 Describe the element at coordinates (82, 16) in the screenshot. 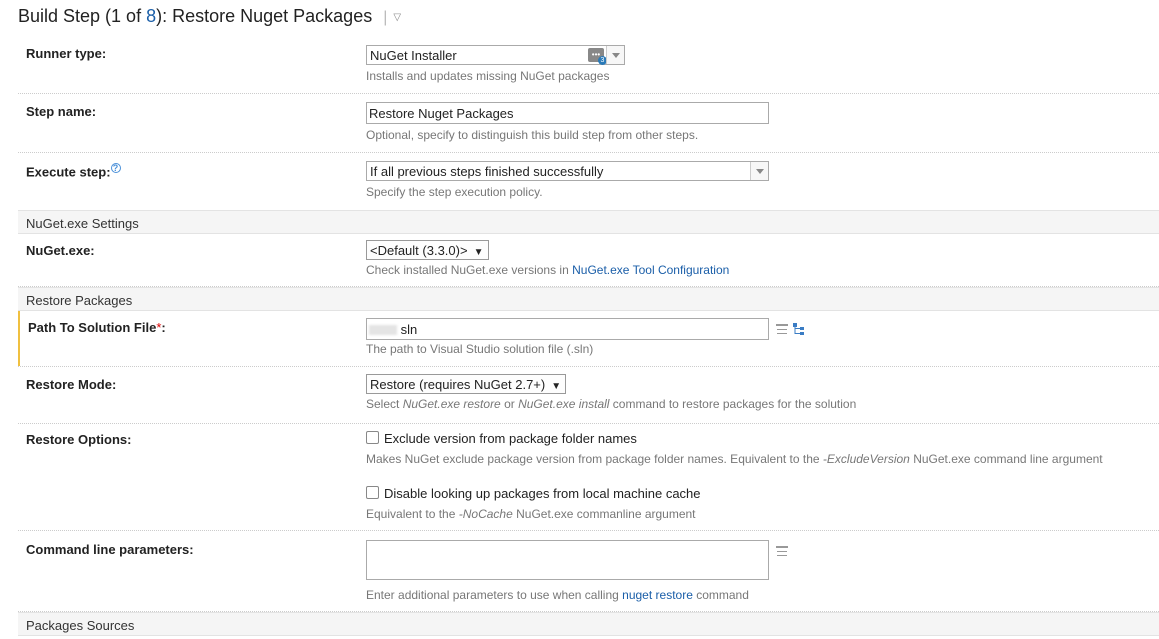

I see `title-prefix: Build Step (1 of` at that location.